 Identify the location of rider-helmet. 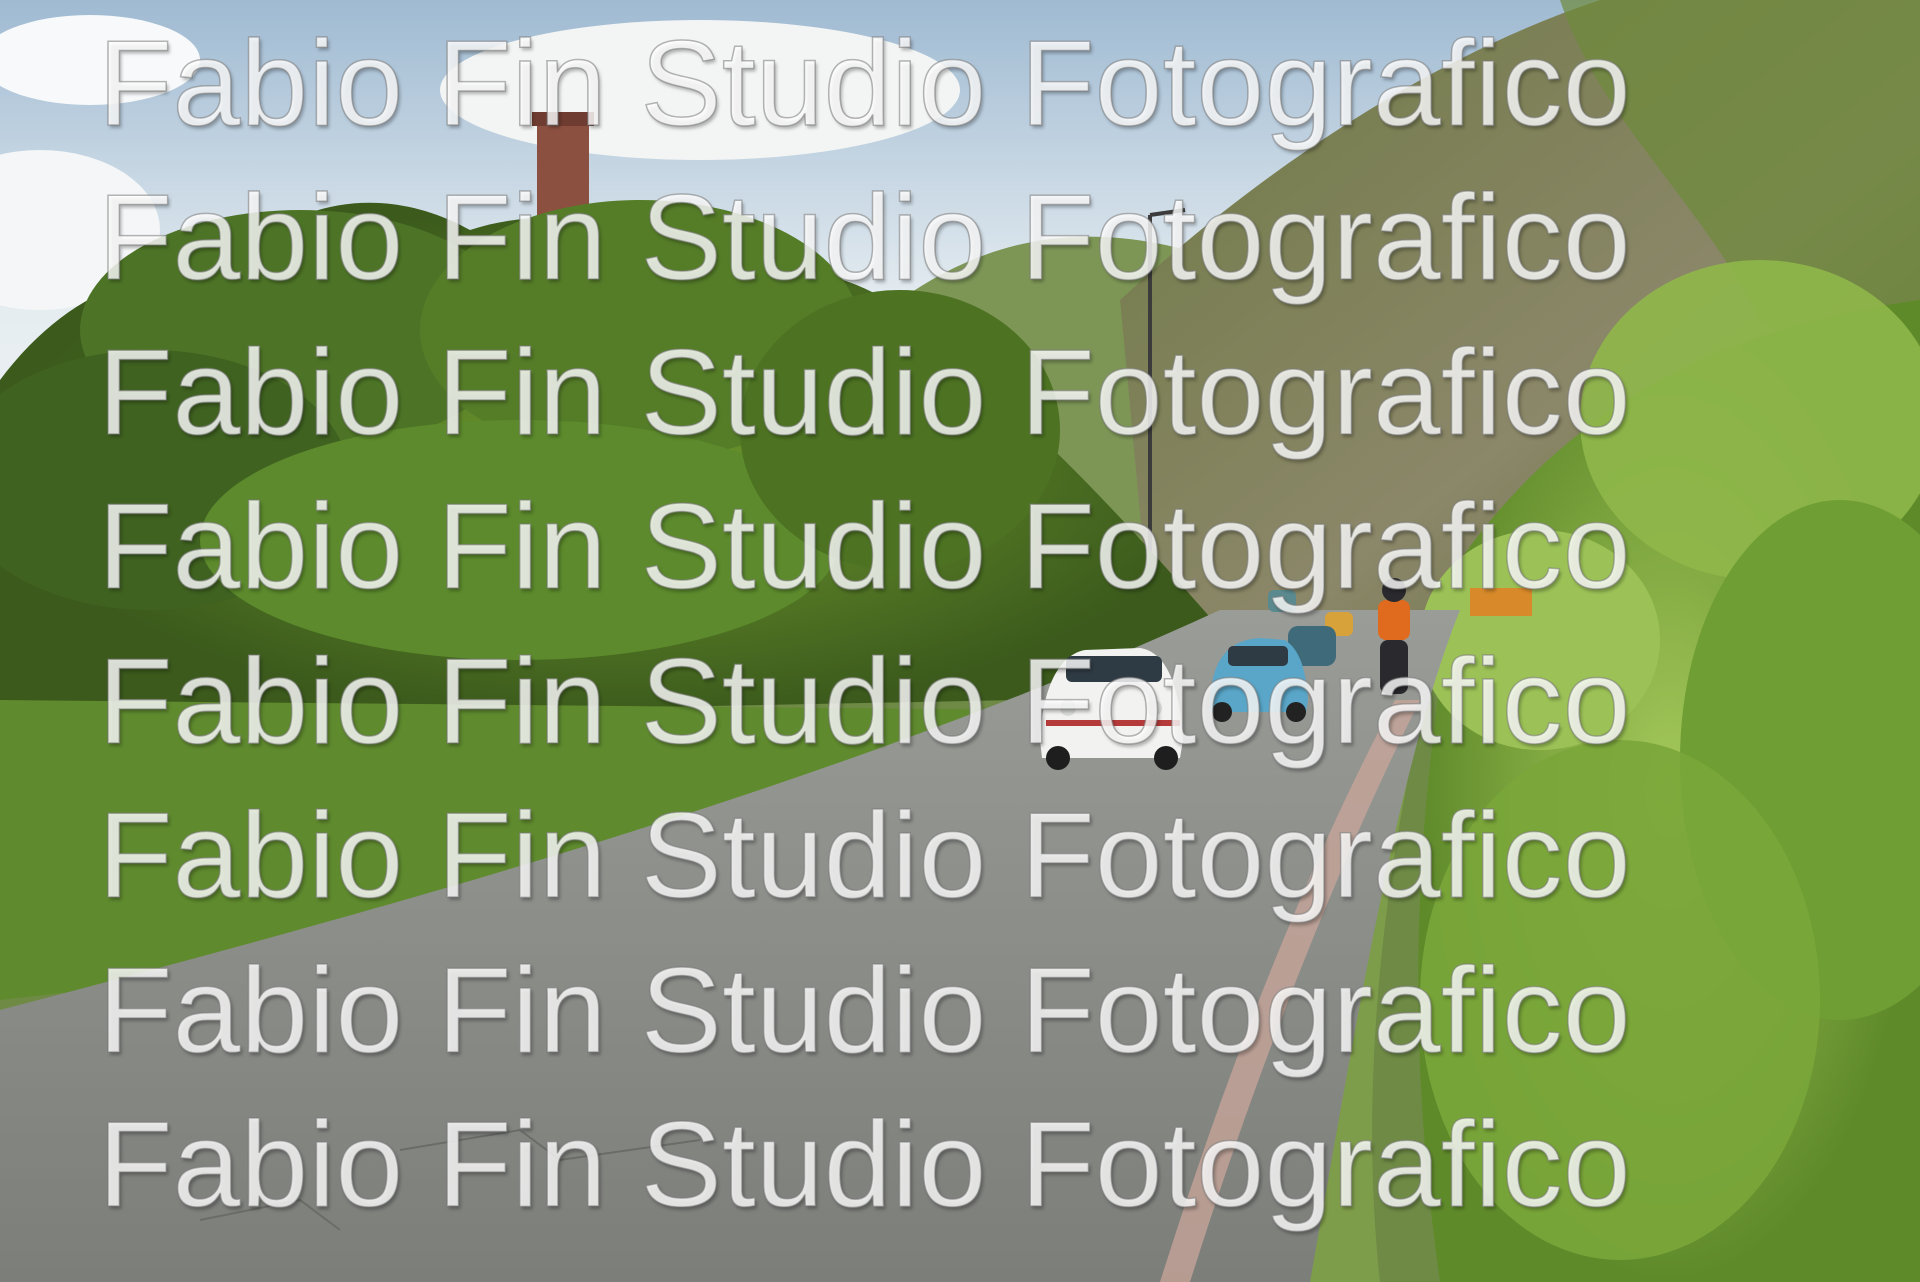
(1394, 590).